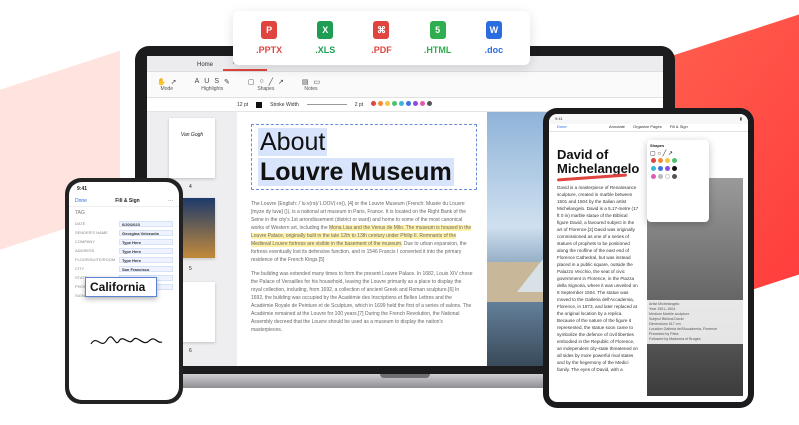 This screenshot has height=425, width=799. What do you see at coordinates (190, 187) in the screenshot?
I see `page-number: 4` at bounding box center [190, 187].